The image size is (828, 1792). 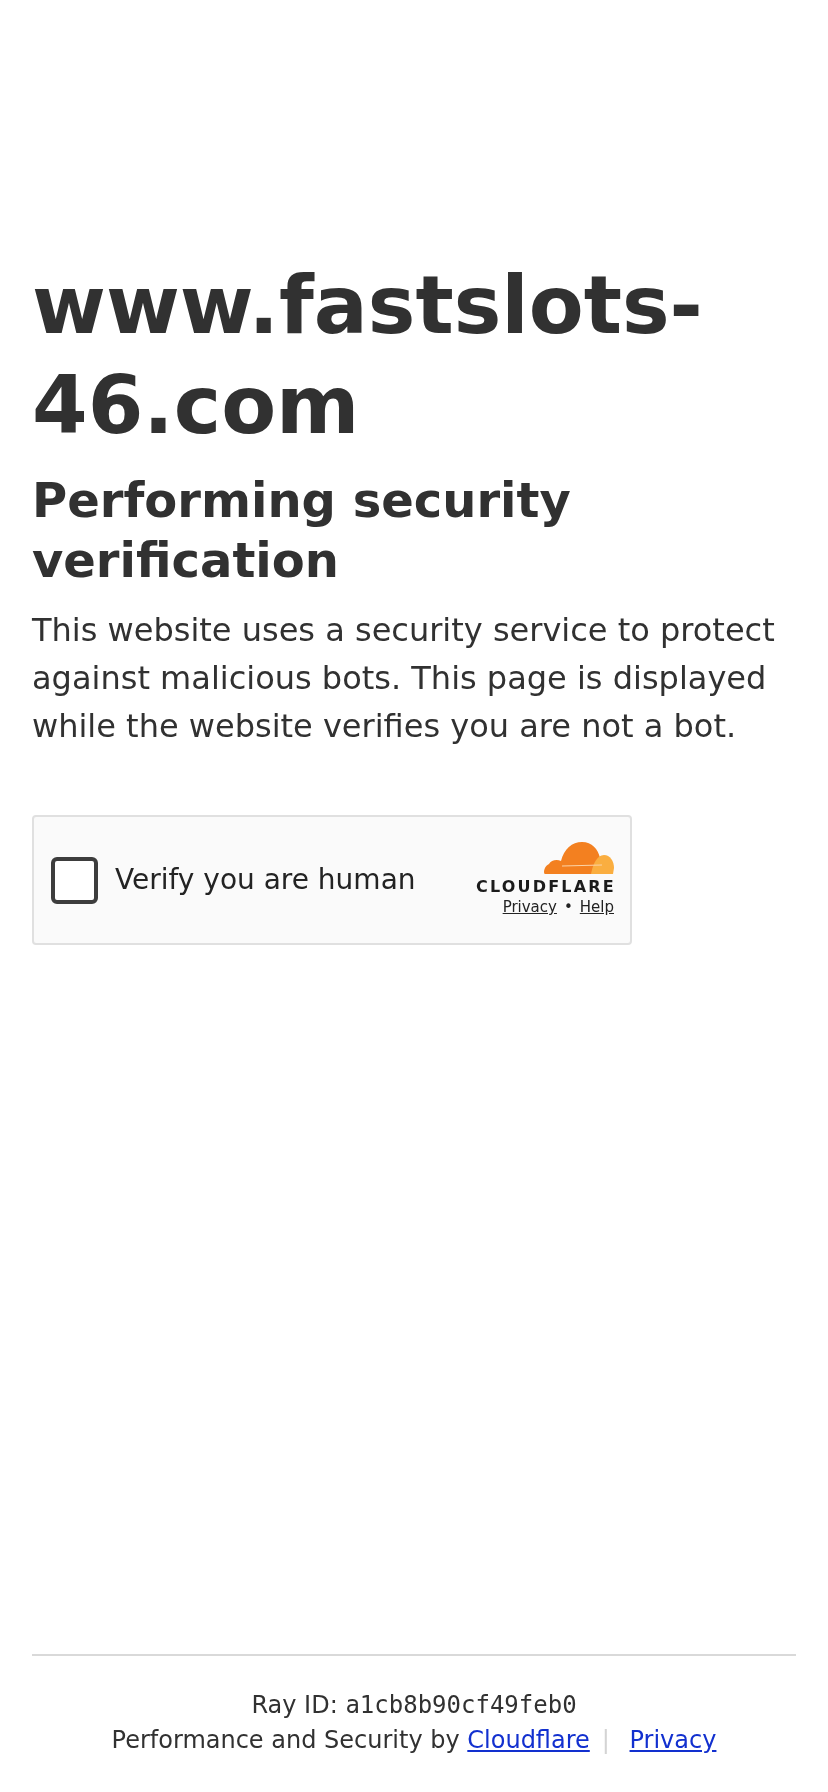 What do you see at coordinates (529, 907) in the screenshot?
I see `widget-link: Privacy` at bounding box center [529, 907].